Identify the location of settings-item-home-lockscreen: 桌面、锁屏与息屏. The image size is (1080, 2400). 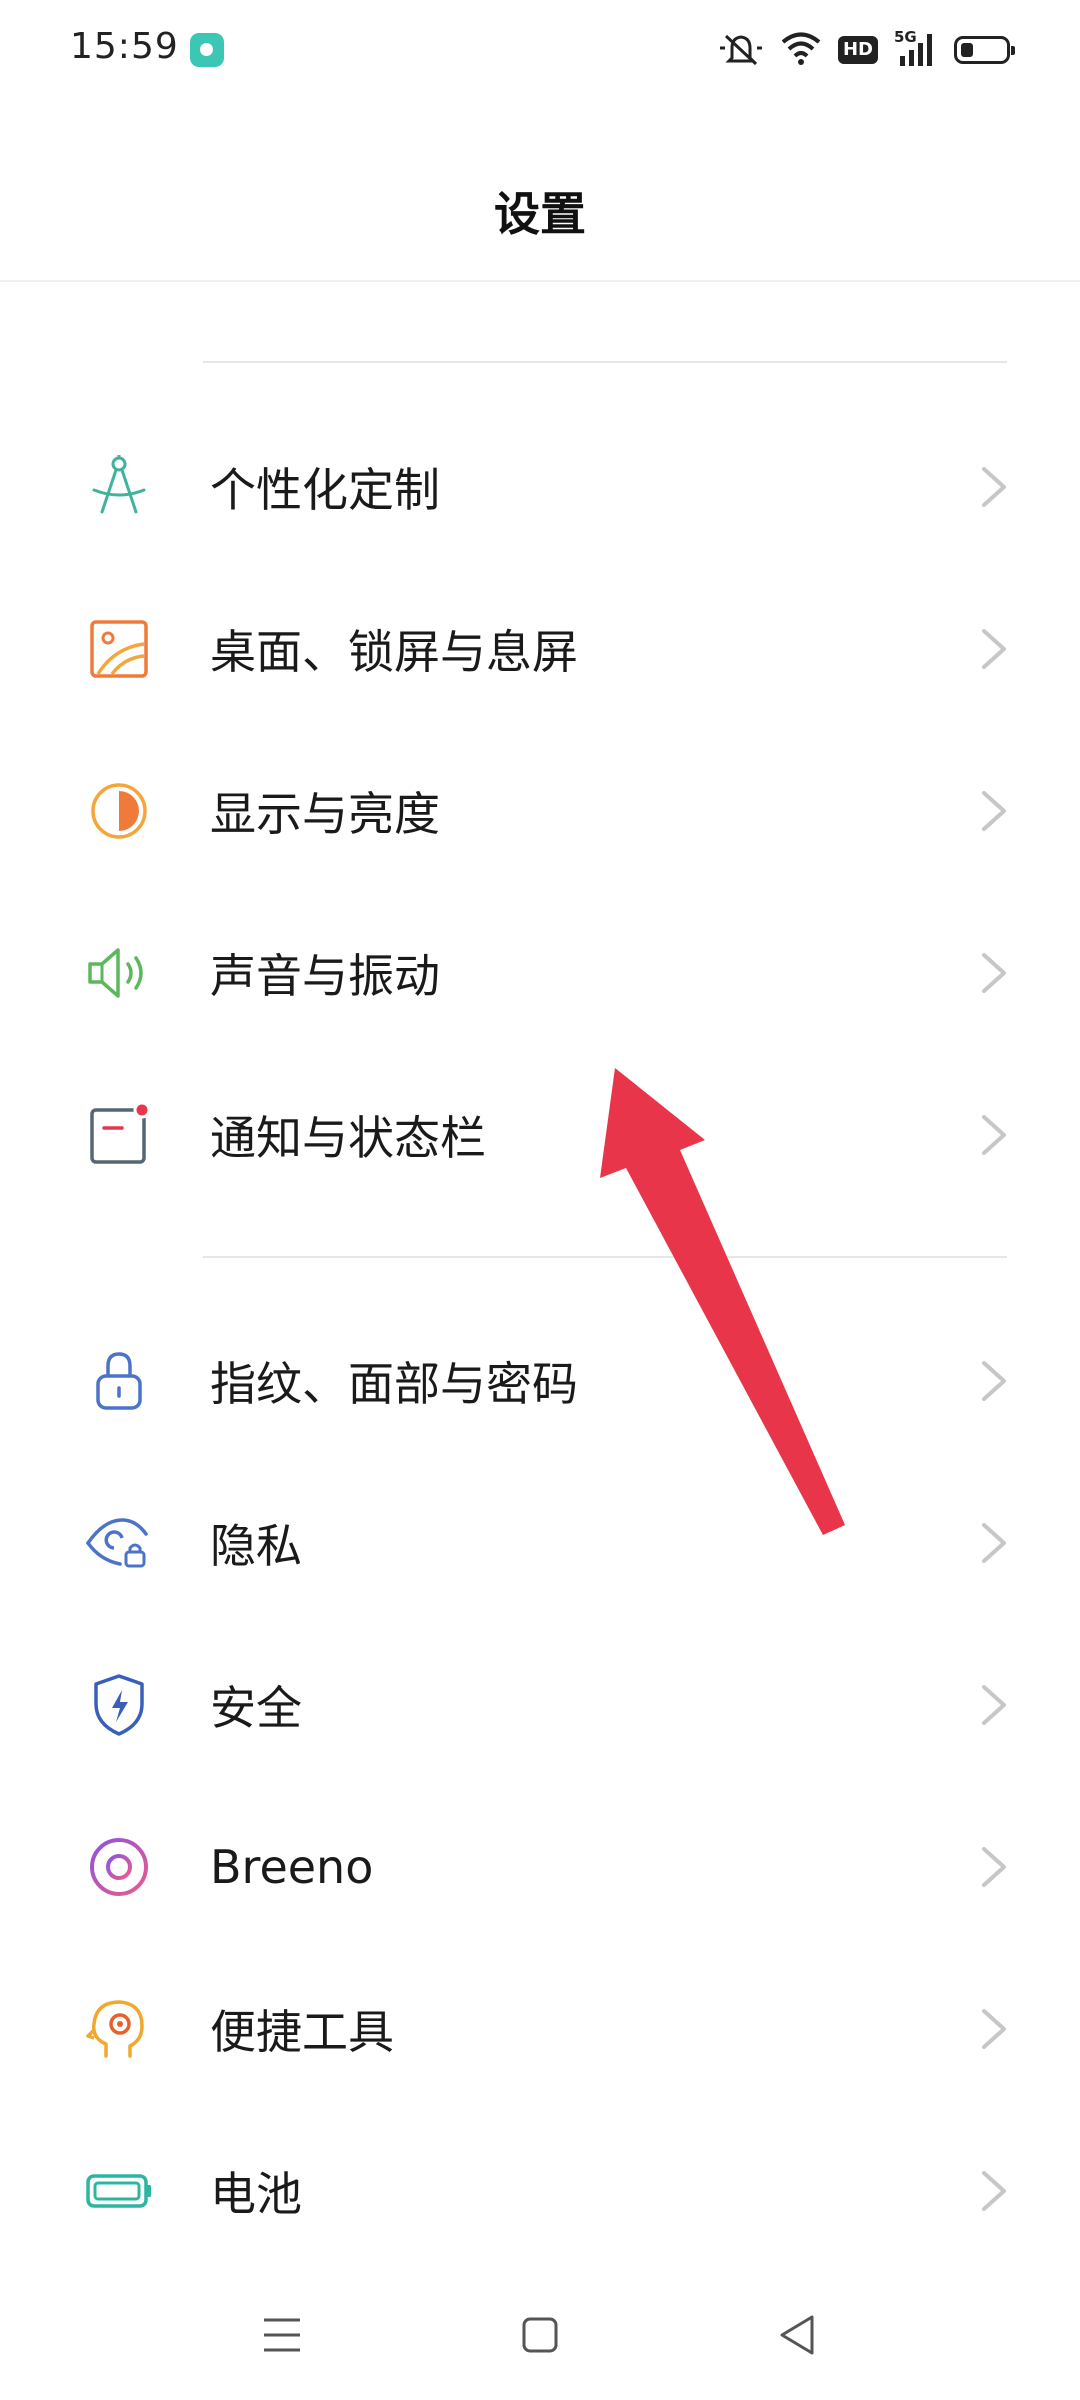
(540, 649).